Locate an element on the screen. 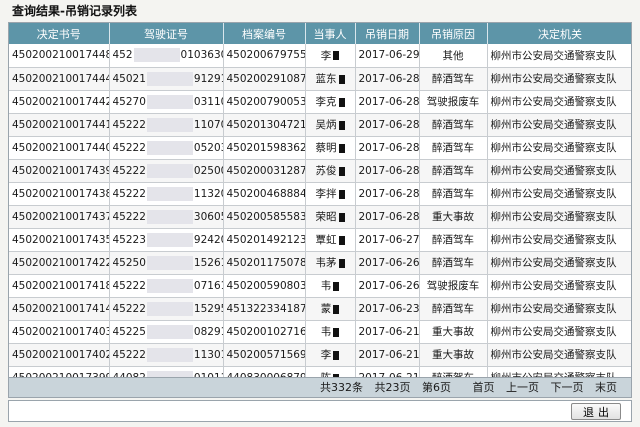  cell-party: 吴炳 is located at coordinates (330, 125).